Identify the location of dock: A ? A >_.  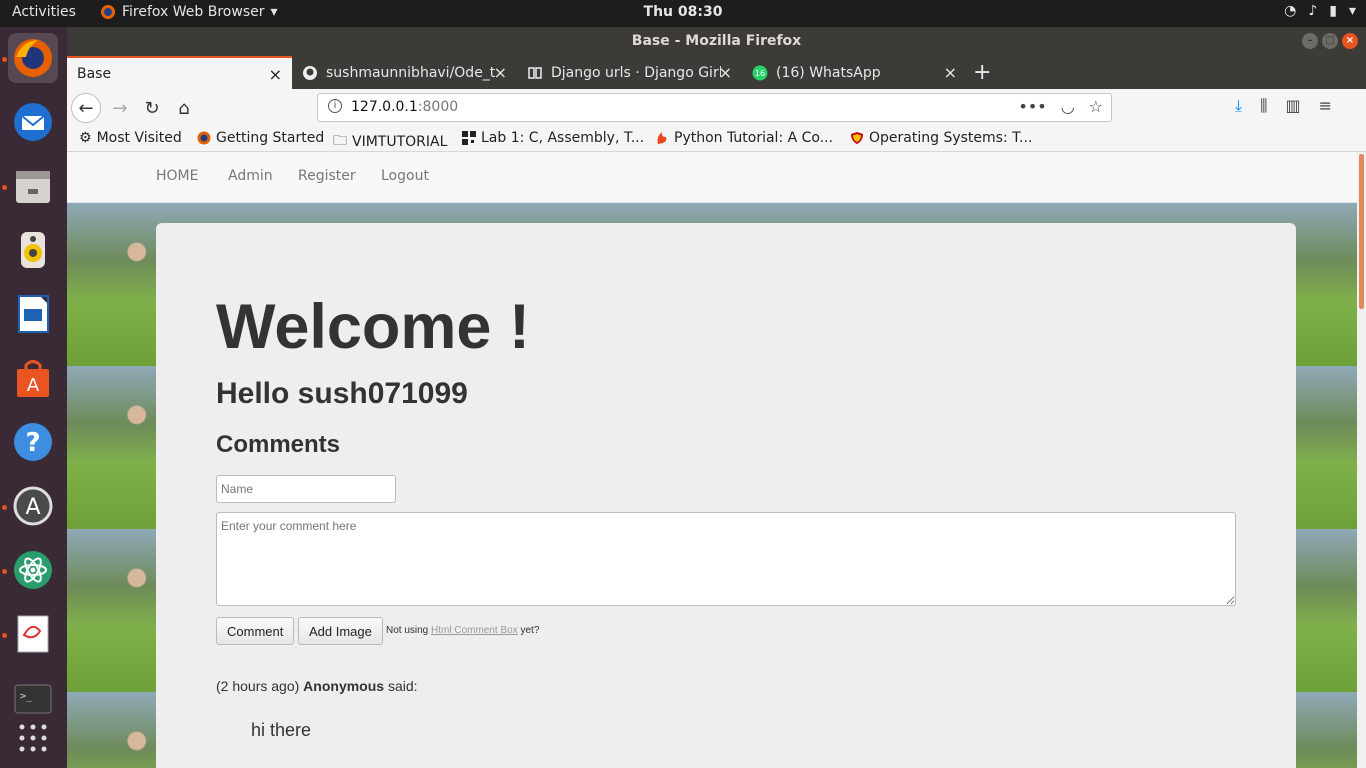
(33, 397).